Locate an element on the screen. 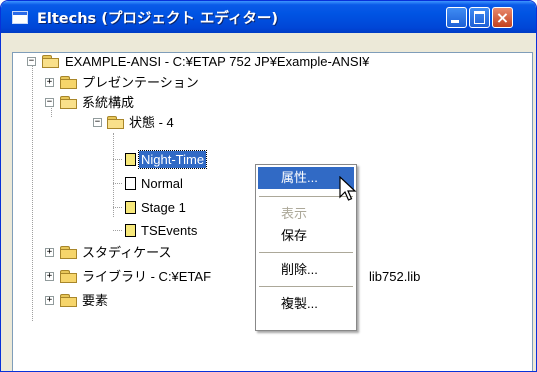  tree-node-system-configuration: − 系統構成 is located at coordinates (143, 102).